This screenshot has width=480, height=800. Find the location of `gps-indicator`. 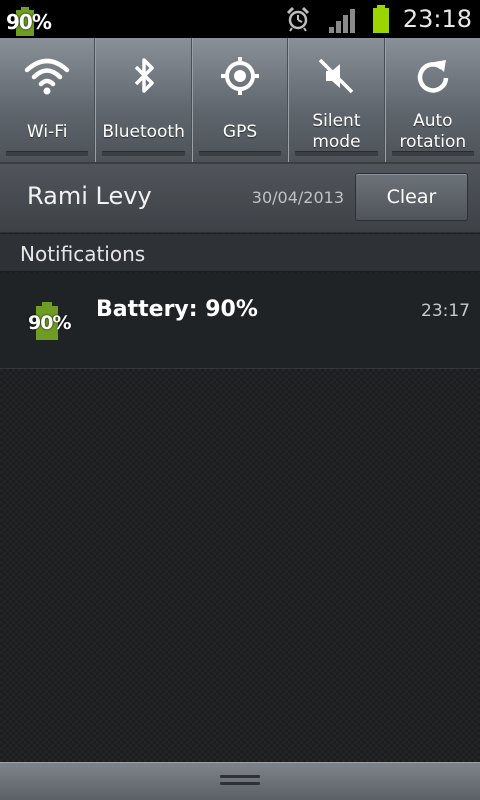

gps-indicator is located at coordinates (240, 153).